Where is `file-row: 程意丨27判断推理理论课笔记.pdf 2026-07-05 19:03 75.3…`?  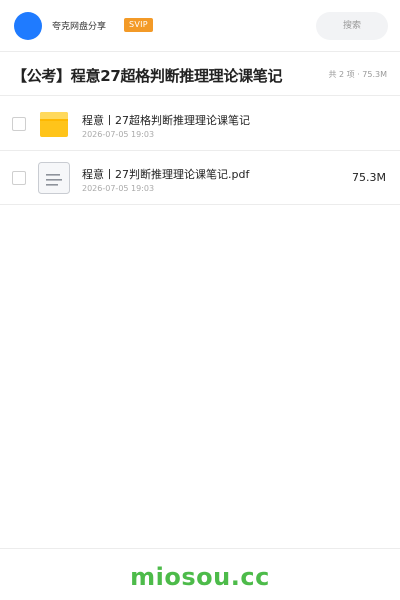 file-row: 程意丨27判断推理理论课笔记.pdf 2026-07-05 19:03 75.3… is located at coordinates (200, 178).